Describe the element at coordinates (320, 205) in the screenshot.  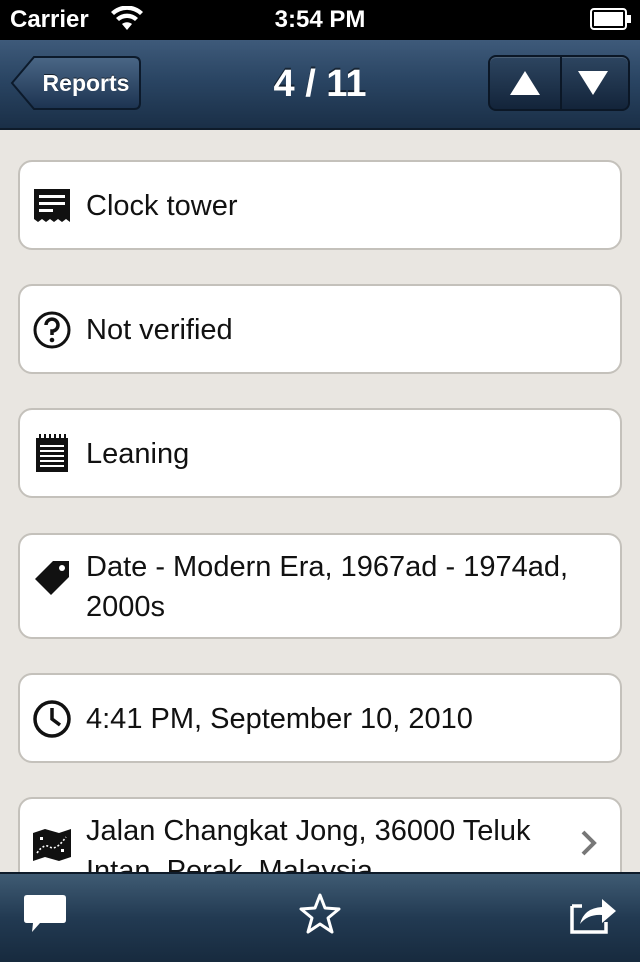
I see `title-card: Clock tower` at that location.